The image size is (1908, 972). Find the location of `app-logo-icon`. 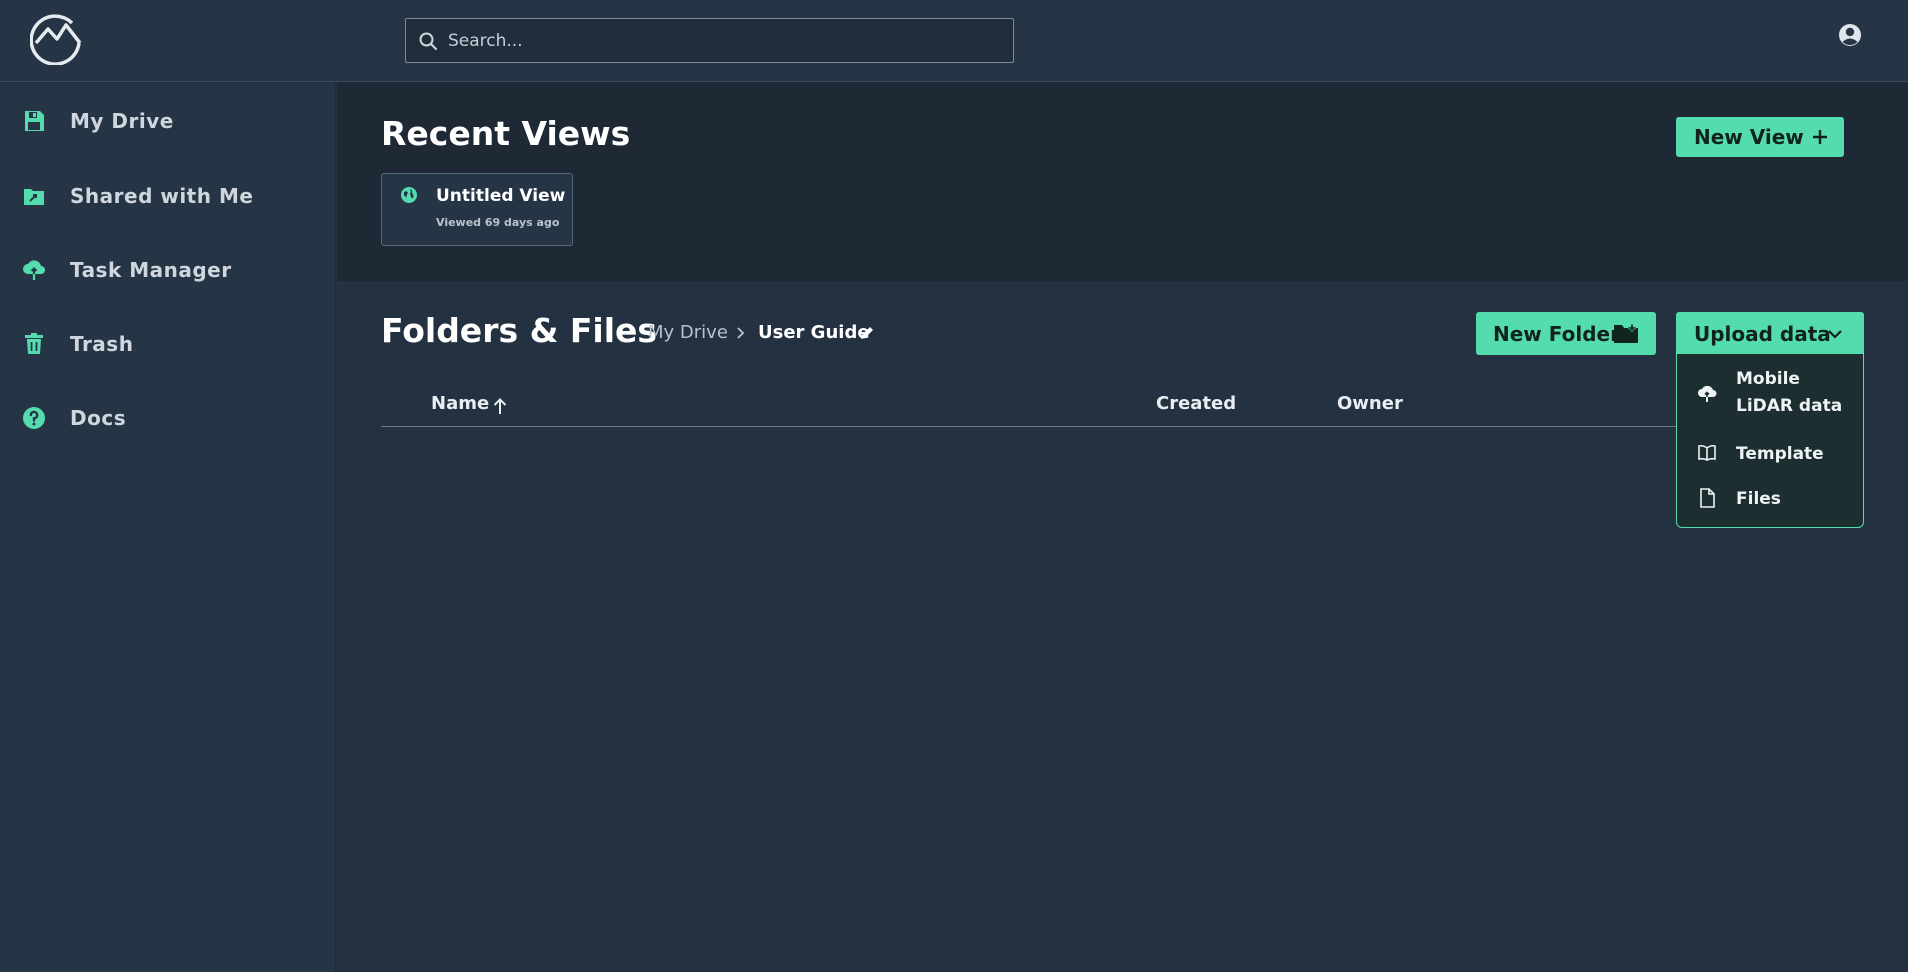

app-logo-icon is located at coordinates (57, 39).